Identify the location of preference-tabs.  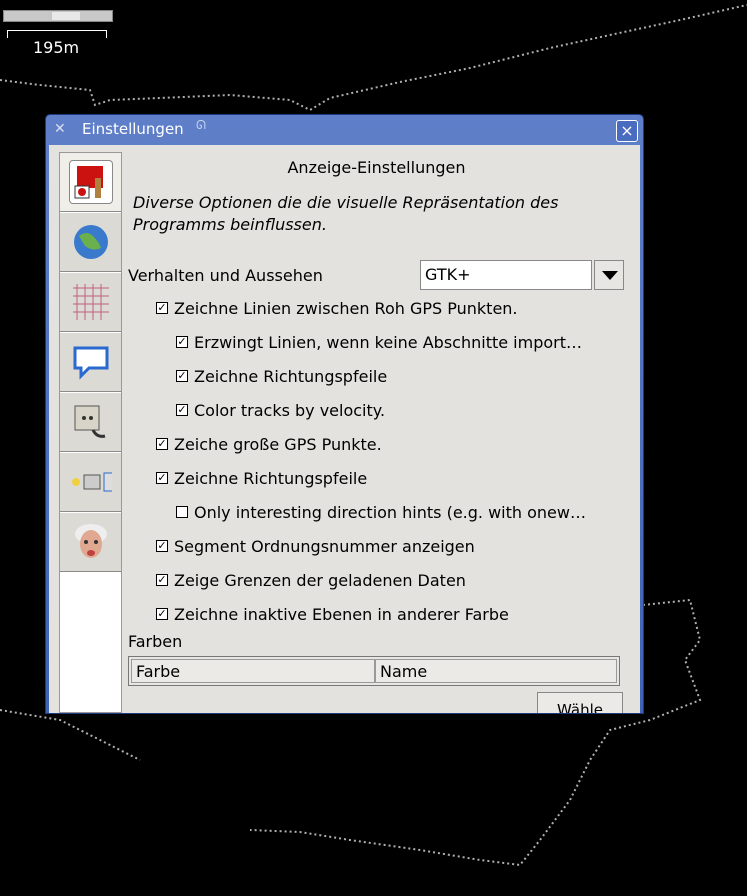
(90, 432).